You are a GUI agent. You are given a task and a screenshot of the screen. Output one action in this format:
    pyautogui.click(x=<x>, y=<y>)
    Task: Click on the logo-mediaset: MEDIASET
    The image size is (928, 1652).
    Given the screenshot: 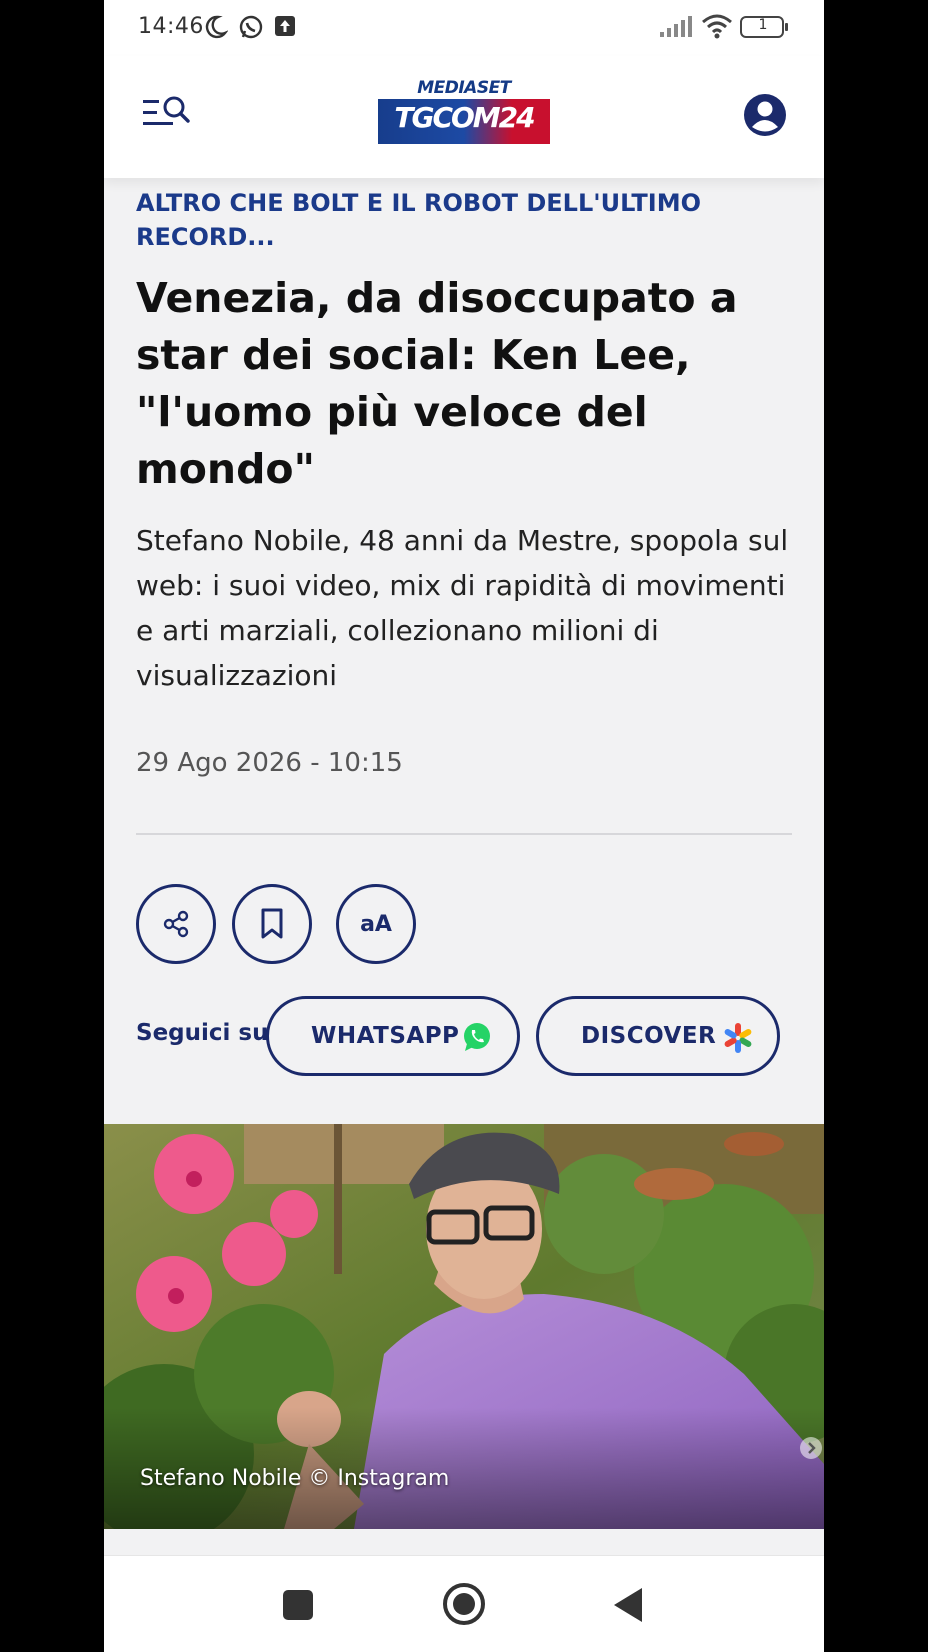 What is the action you would take?
    pyautogui.click(x=464, y=88)
    